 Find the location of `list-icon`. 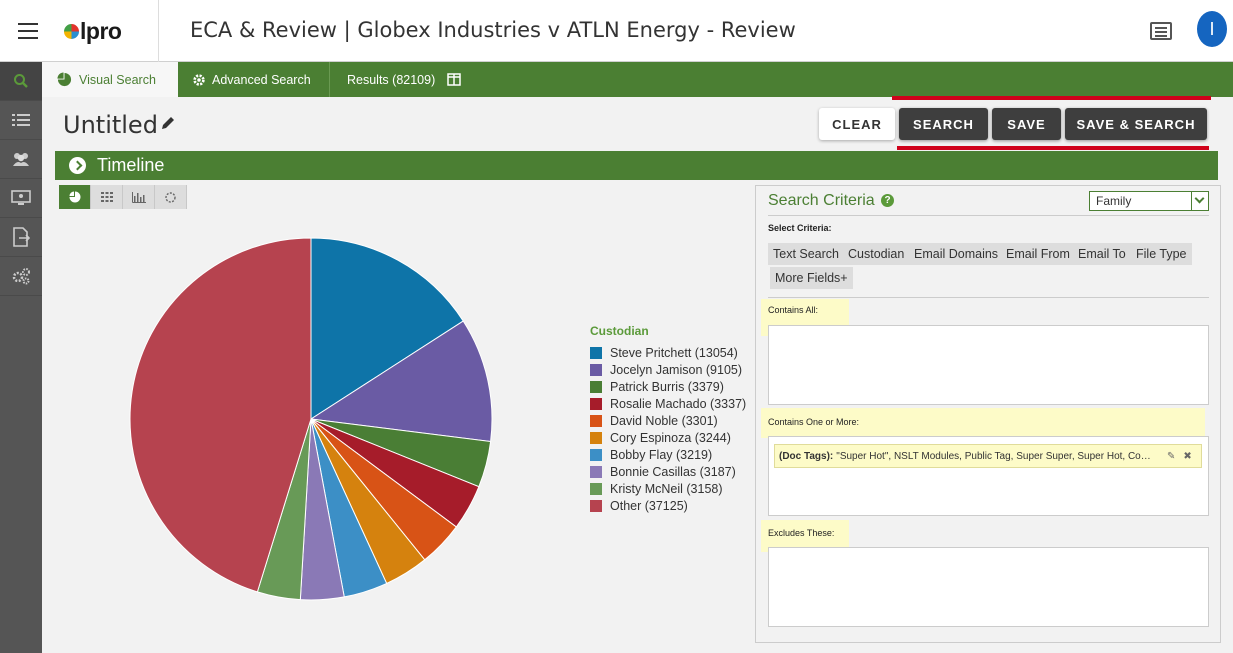

list-icon is located at coordinates (21, 120).